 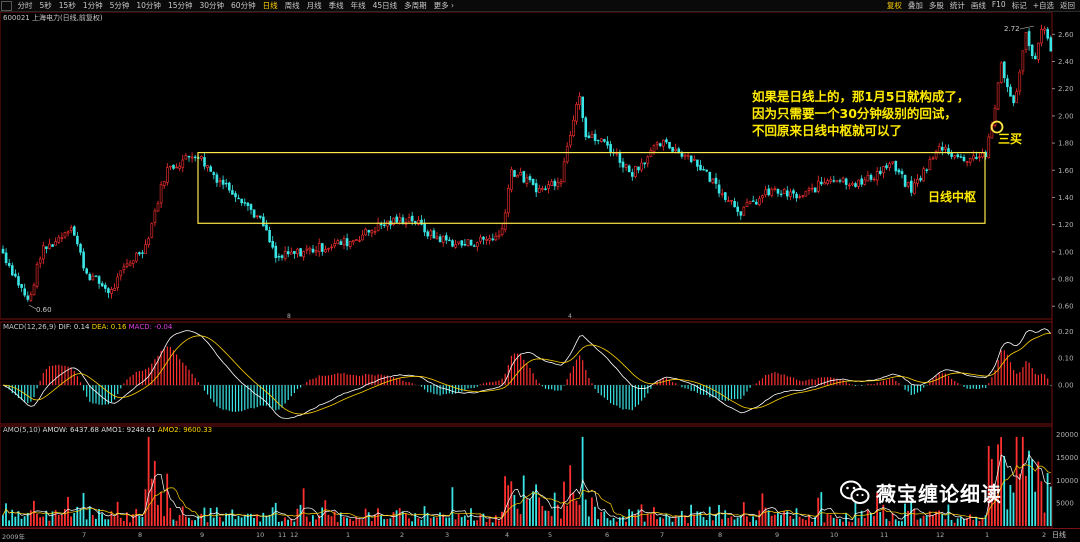 What do you see at coordinates (149, 5) in the screenshot?
I see `period-tab: 10分钟` at bounding box center [149, 5].